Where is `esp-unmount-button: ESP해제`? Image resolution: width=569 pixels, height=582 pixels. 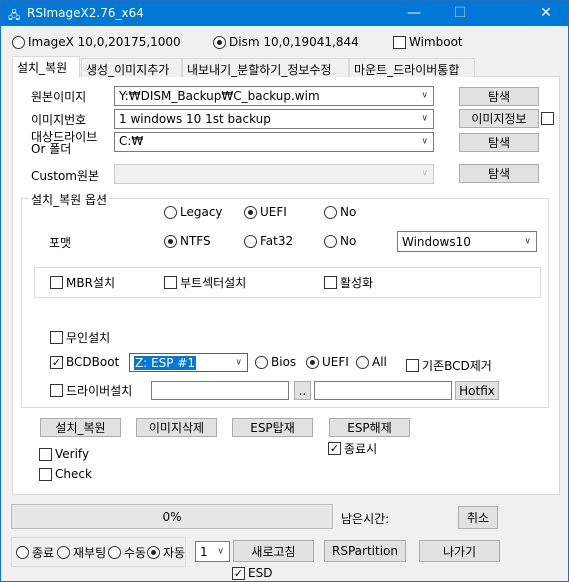 esp-unmount-button: ESP해제 is located at coordinates (369, 427).